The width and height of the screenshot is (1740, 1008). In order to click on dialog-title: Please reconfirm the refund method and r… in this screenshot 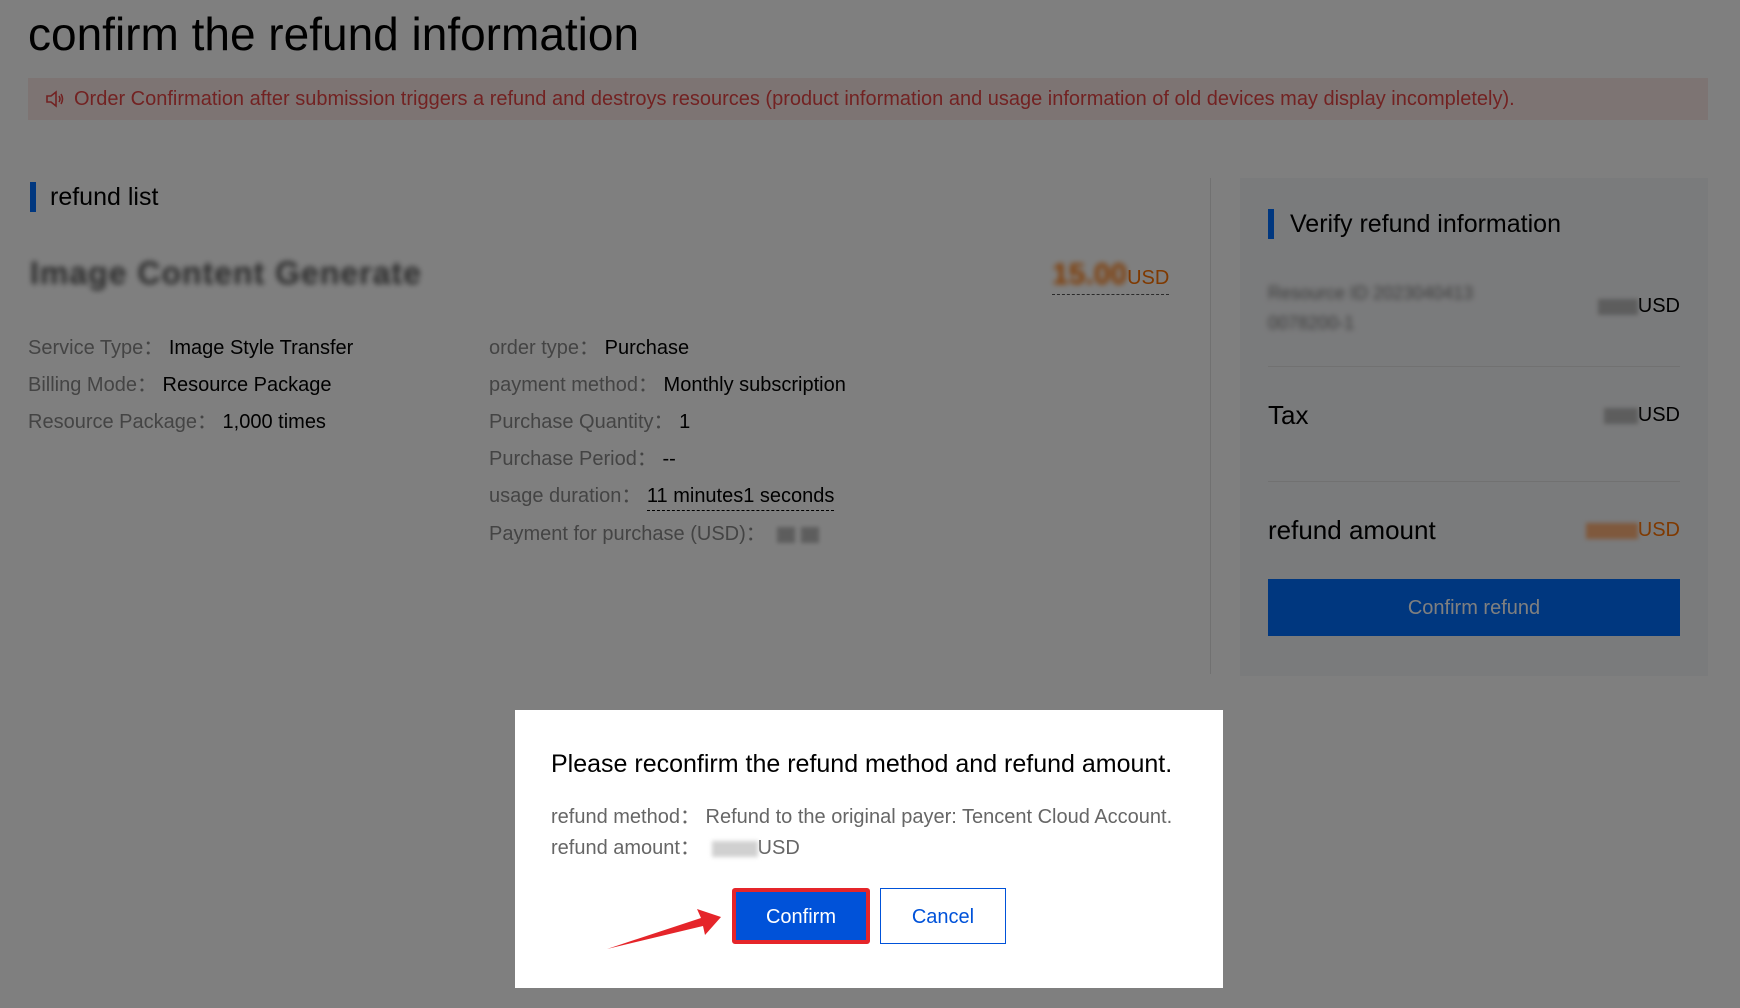, I will do `click(862, 764)`.